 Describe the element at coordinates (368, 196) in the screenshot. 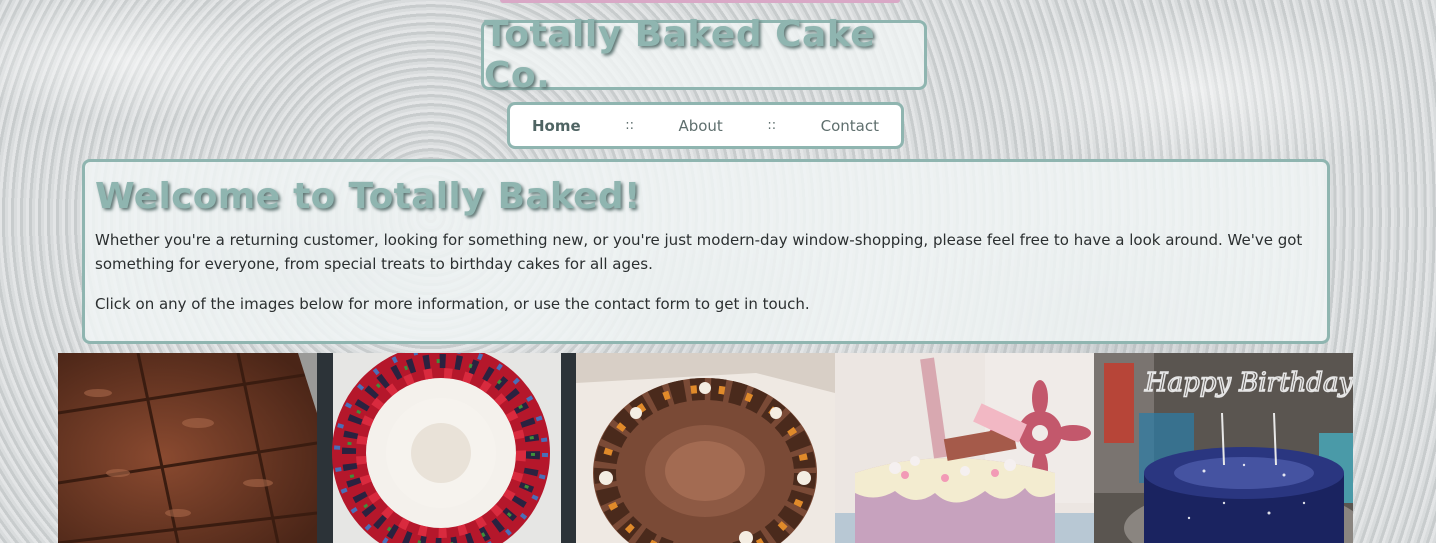

I see `welcome-heading: Welcome to Totally Baked!` at that location.